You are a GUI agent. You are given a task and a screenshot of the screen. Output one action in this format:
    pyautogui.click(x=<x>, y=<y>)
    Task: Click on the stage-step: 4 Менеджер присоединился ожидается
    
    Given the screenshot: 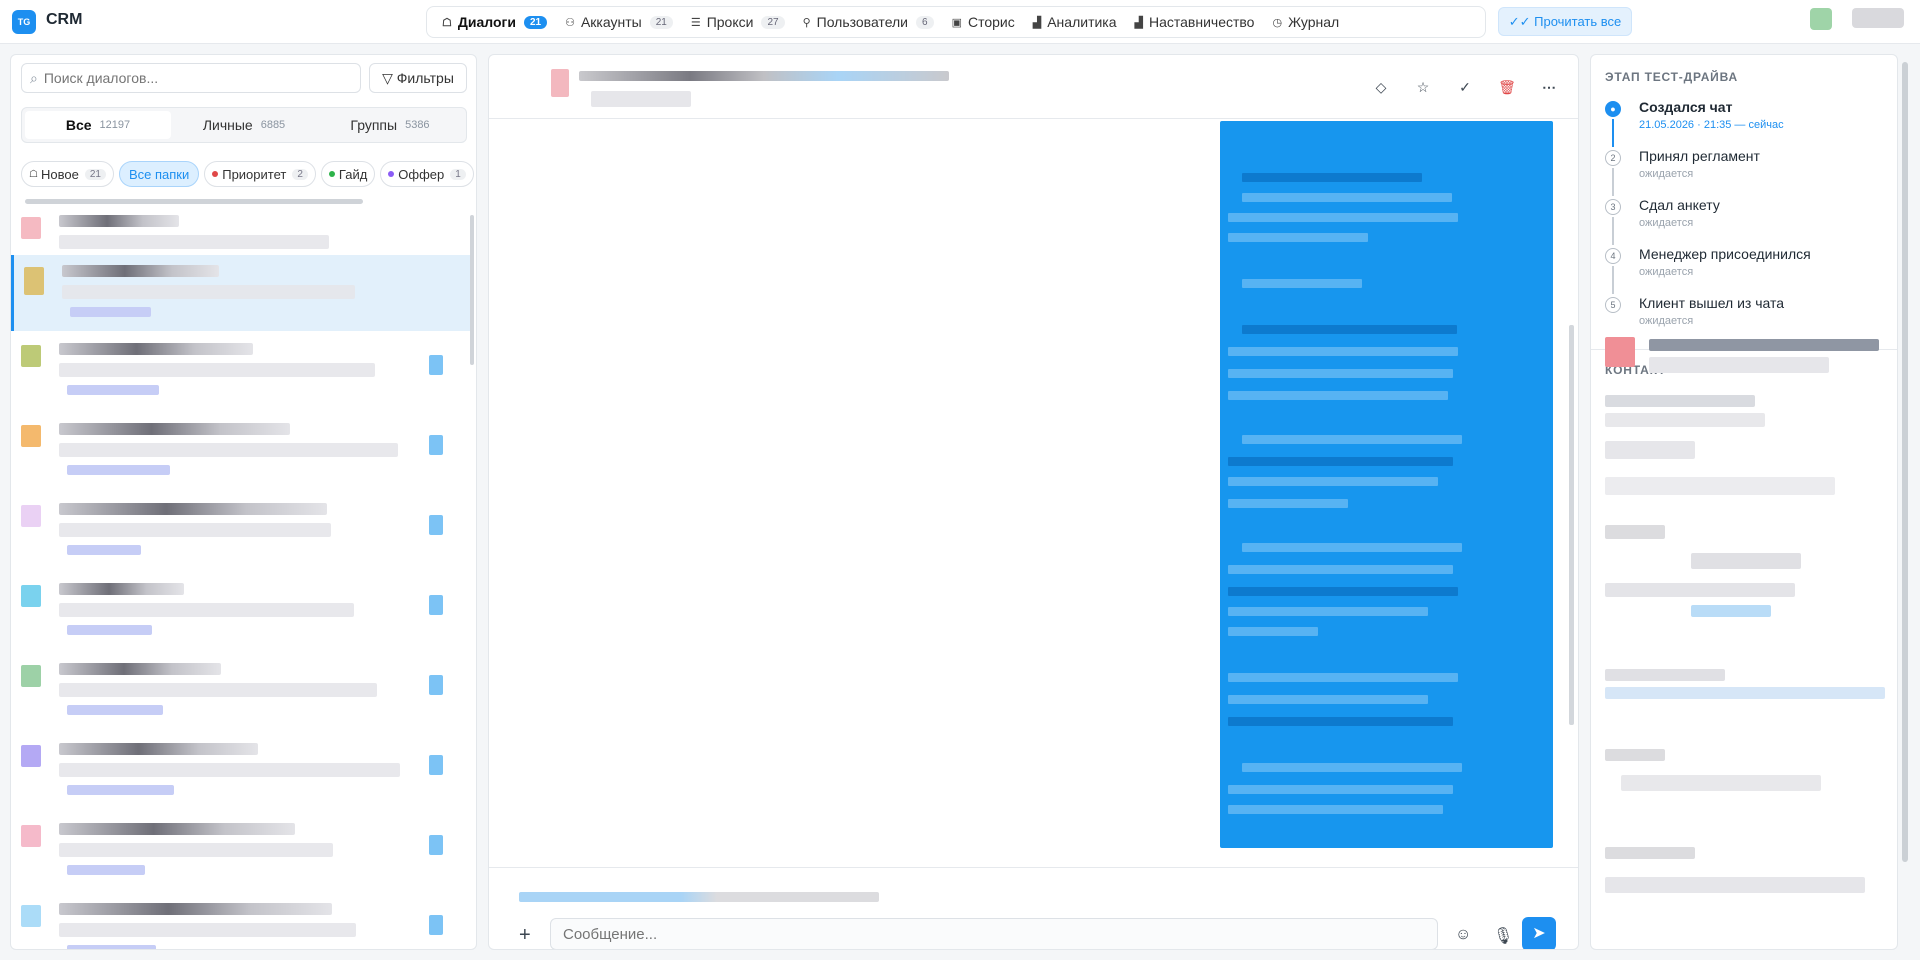 What is the action you would take?
    pyautogui.click(x=1750, y=270)
    